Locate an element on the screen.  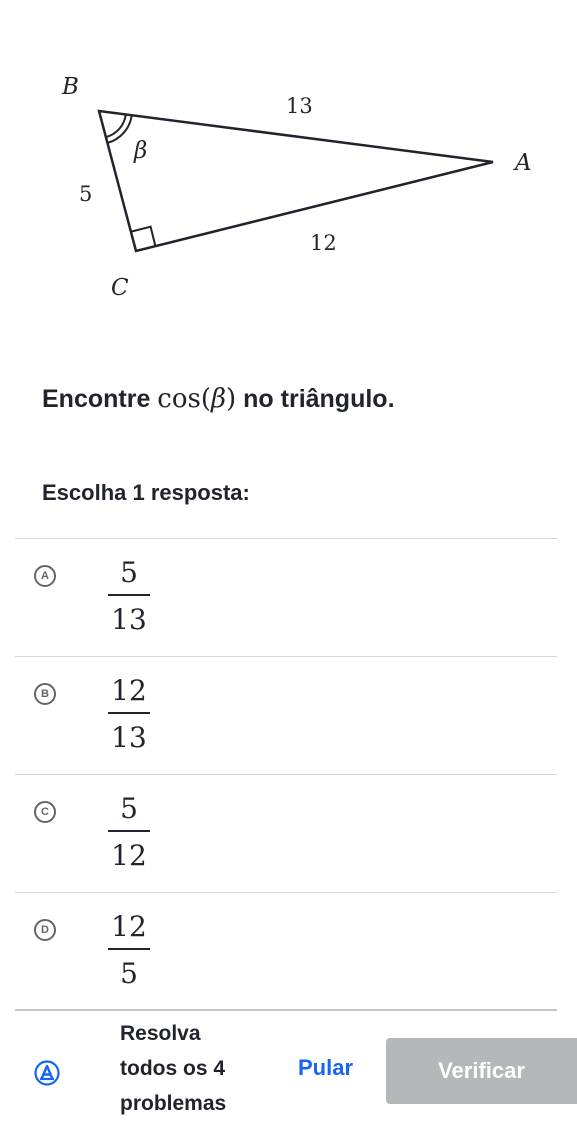
choice-a: A 5 13 is located at coordinates (286, 598).